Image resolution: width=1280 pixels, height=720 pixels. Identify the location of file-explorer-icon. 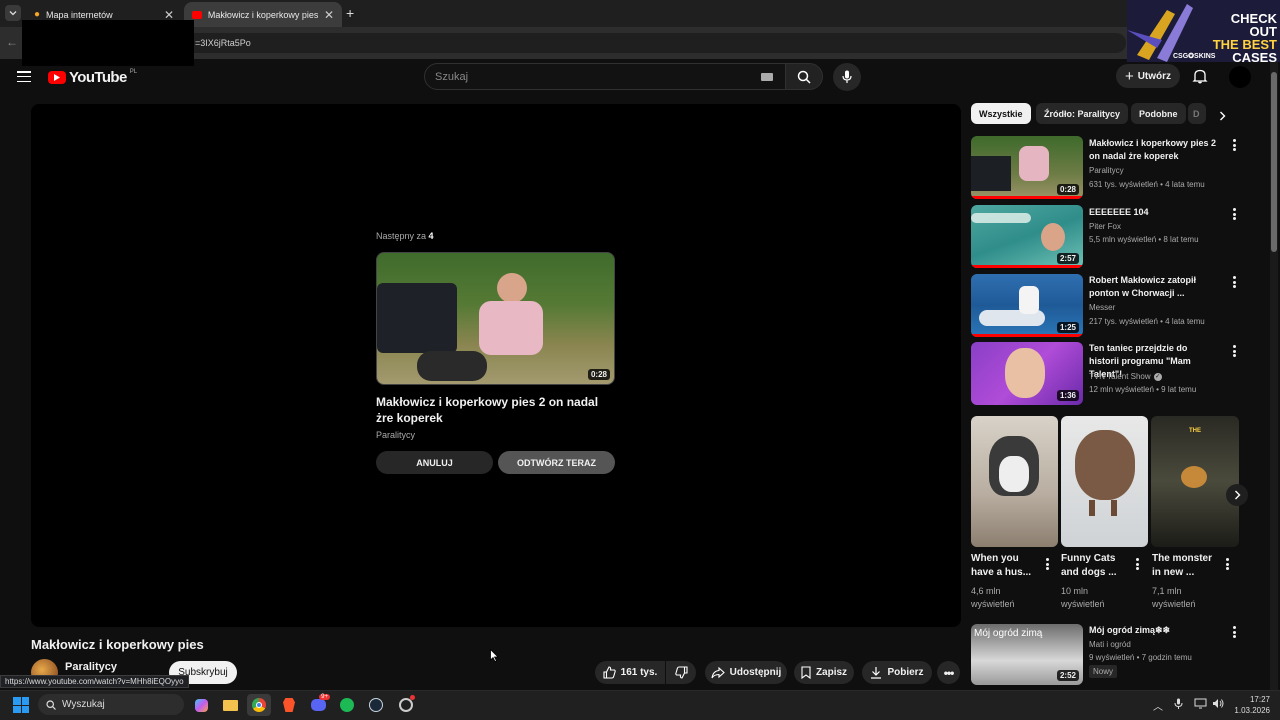
(230, 705).